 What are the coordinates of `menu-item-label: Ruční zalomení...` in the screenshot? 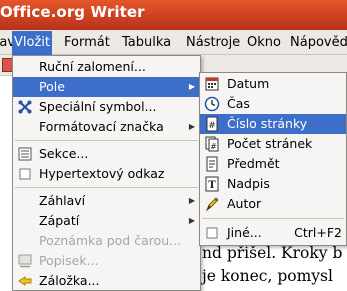 It's located at (92, 66).